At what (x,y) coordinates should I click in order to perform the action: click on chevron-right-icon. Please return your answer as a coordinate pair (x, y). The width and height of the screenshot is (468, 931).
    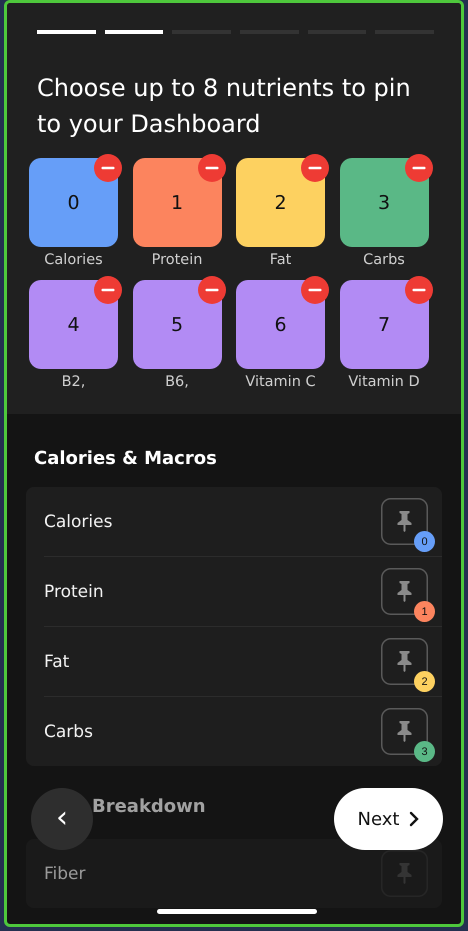
    Looking at the image, I should click on (414, 819).